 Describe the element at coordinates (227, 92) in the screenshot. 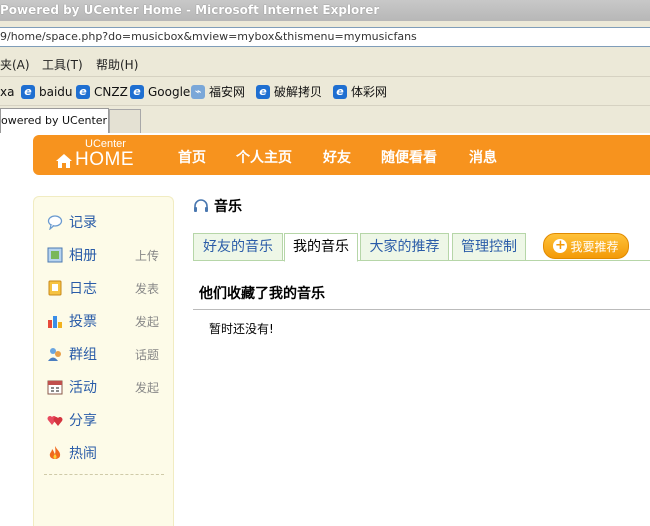

I see `link-label: 福安网` at that location.